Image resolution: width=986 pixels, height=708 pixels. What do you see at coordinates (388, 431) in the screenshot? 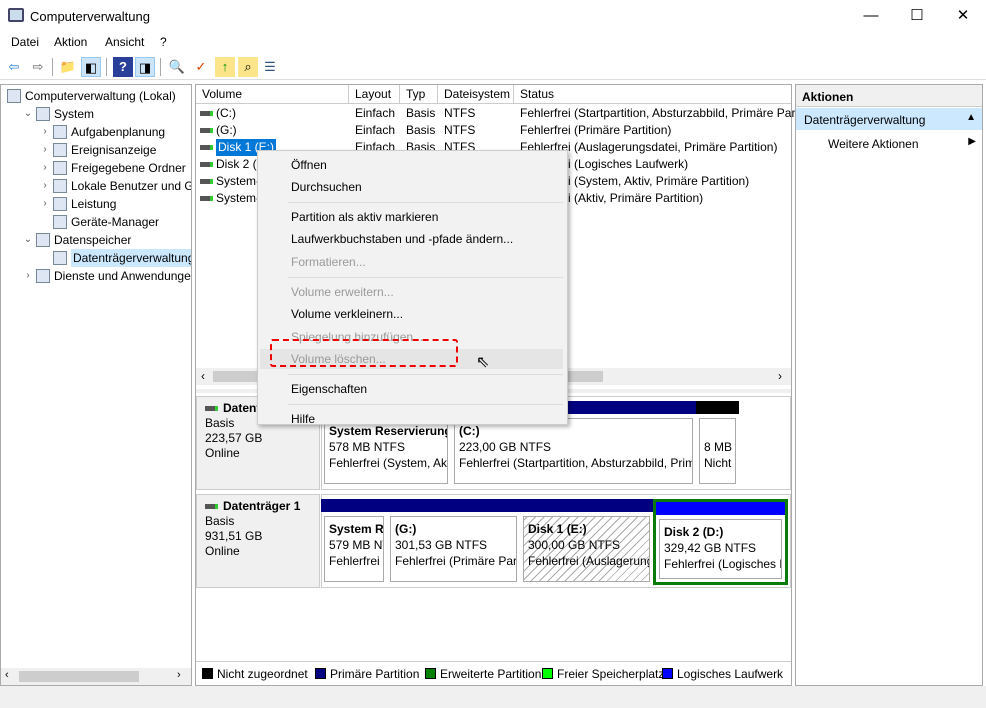
I see `partition-name: System Reservierung` at bounding box center [388, 431].